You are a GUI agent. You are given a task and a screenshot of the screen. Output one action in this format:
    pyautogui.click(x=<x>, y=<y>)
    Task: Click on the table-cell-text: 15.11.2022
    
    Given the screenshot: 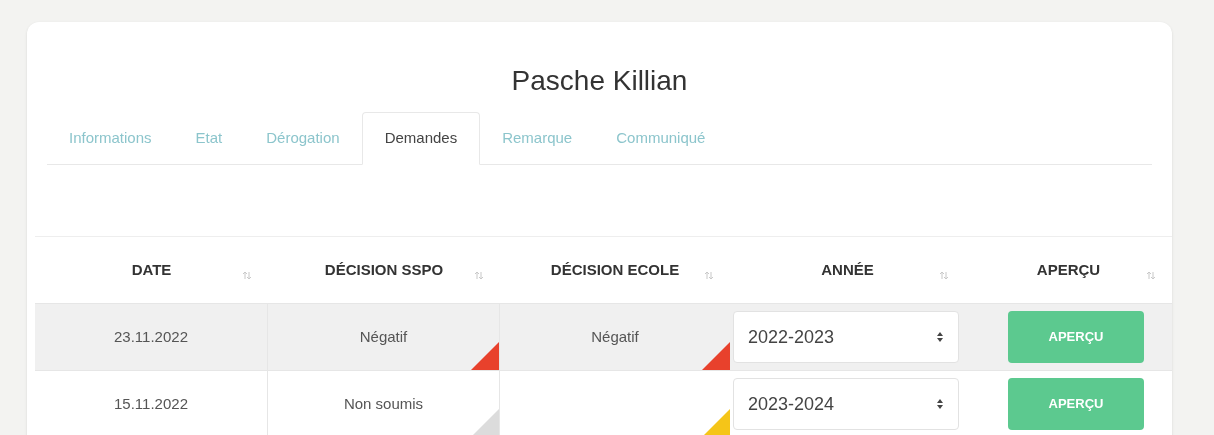 What is the action you would take?
    pyautogui.click(x=151, y=403)
    